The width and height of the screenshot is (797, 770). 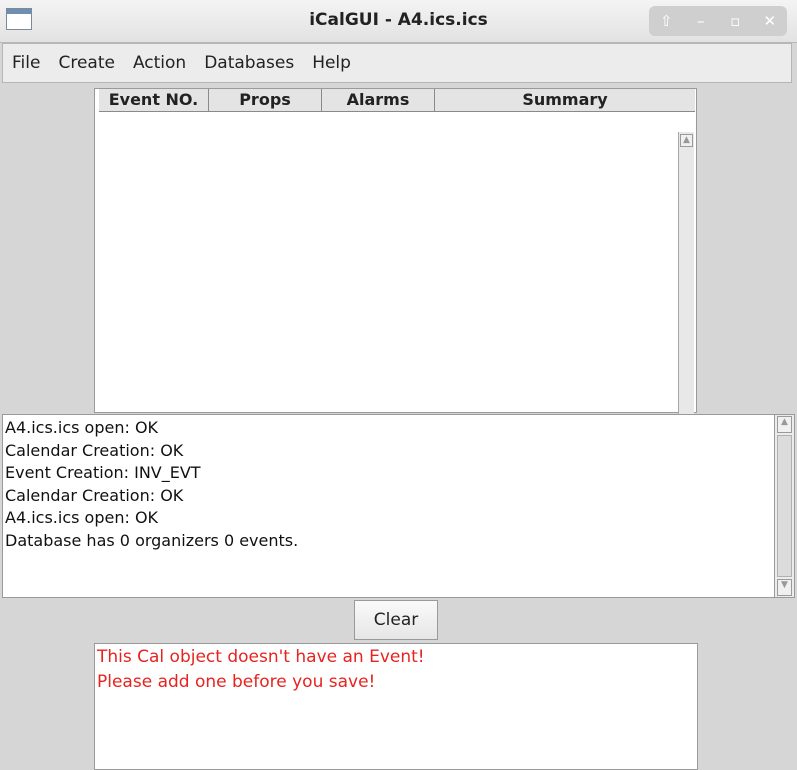 I want to click on table-scrollbar: ▲, so click(x=686, y=273).